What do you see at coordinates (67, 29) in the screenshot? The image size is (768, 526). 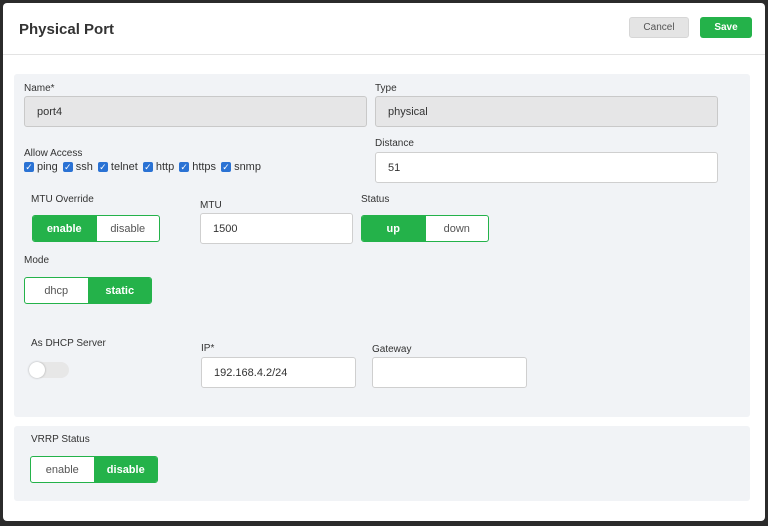 I see `dialog-title: Physical Port` at bounding box center [67, 29].